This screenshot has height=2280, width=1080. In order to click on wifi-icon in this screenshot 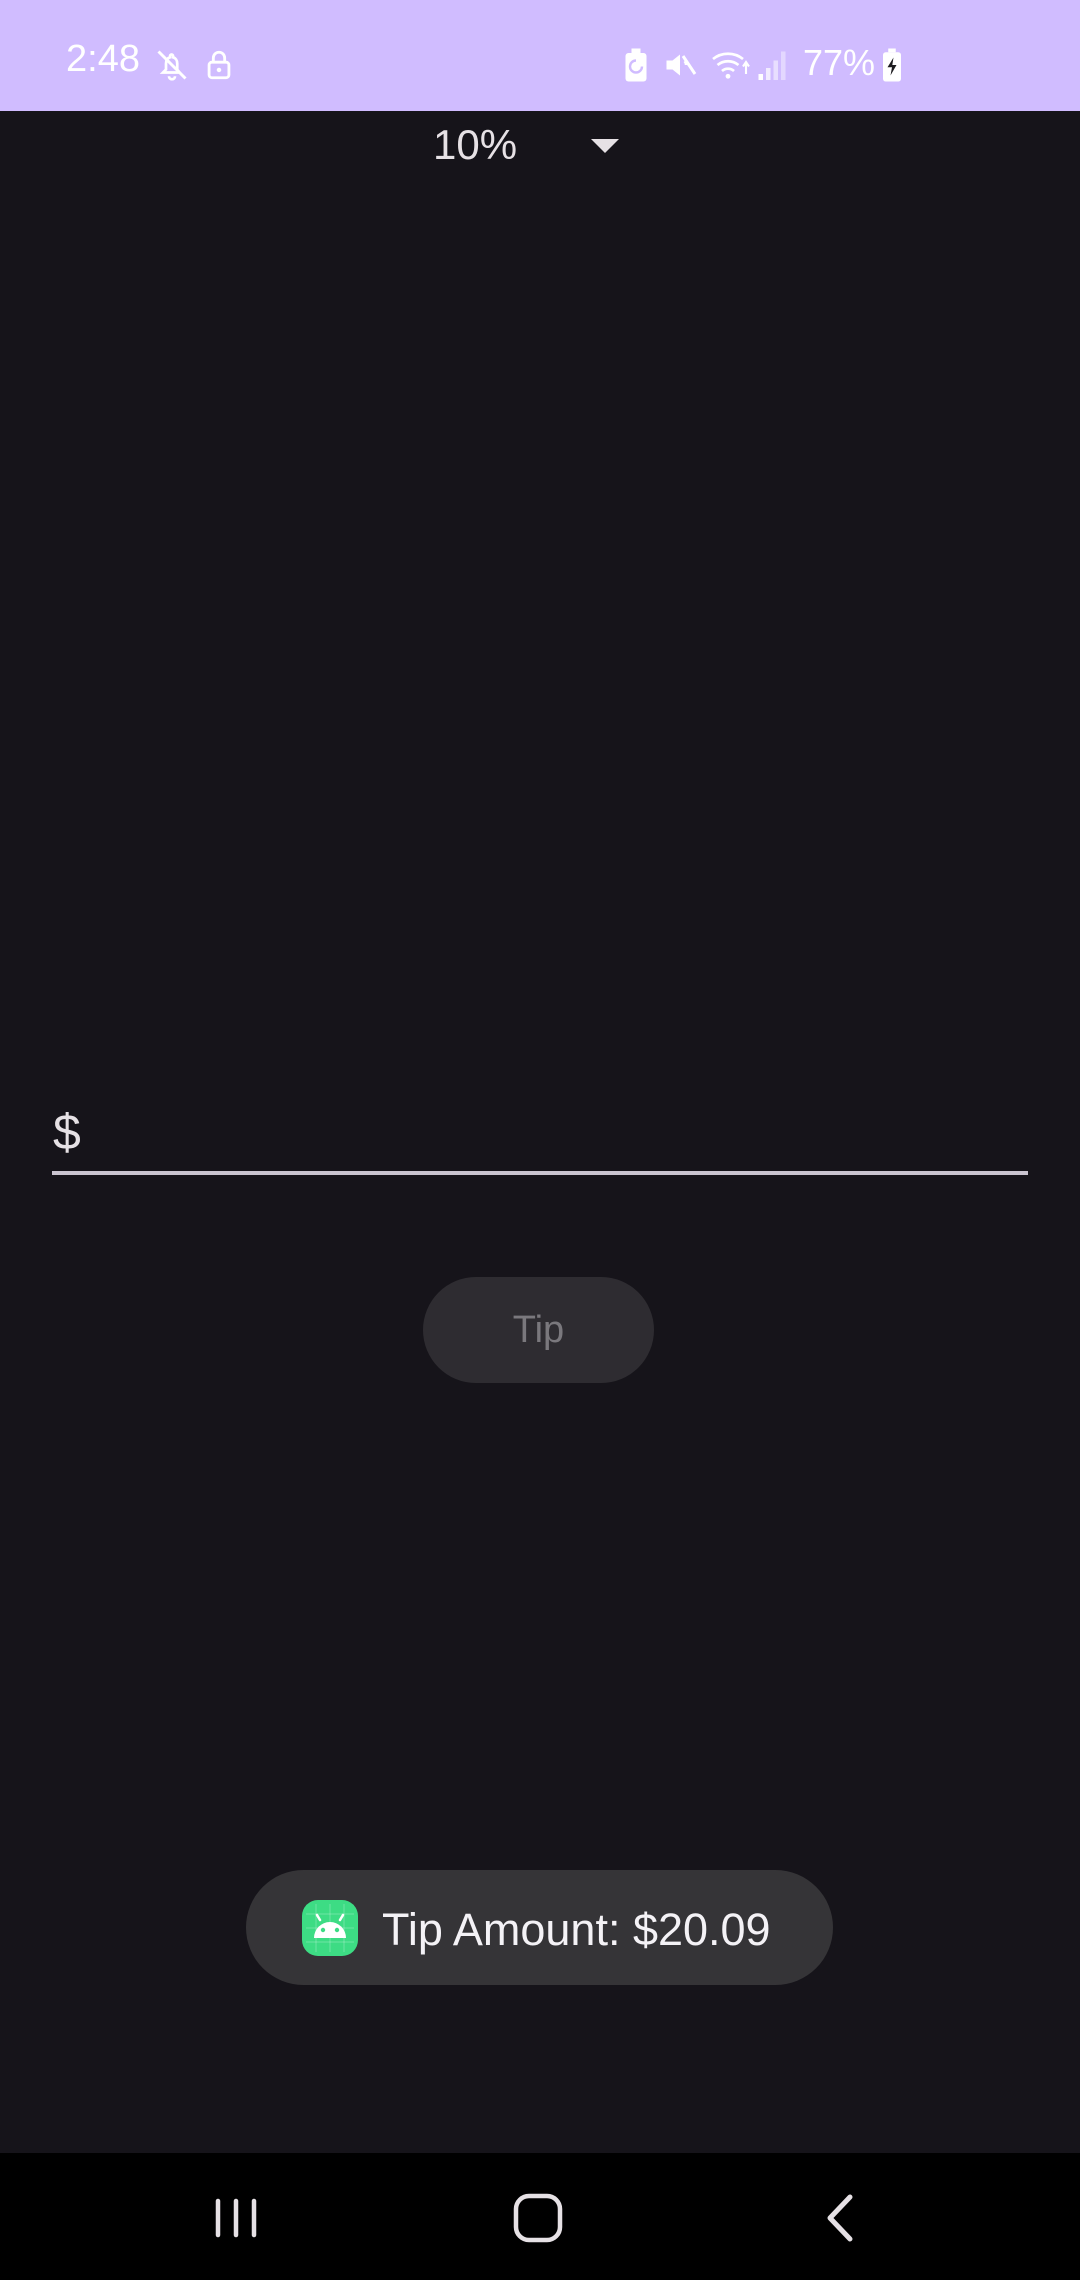, I will do `click(731, 65)`.